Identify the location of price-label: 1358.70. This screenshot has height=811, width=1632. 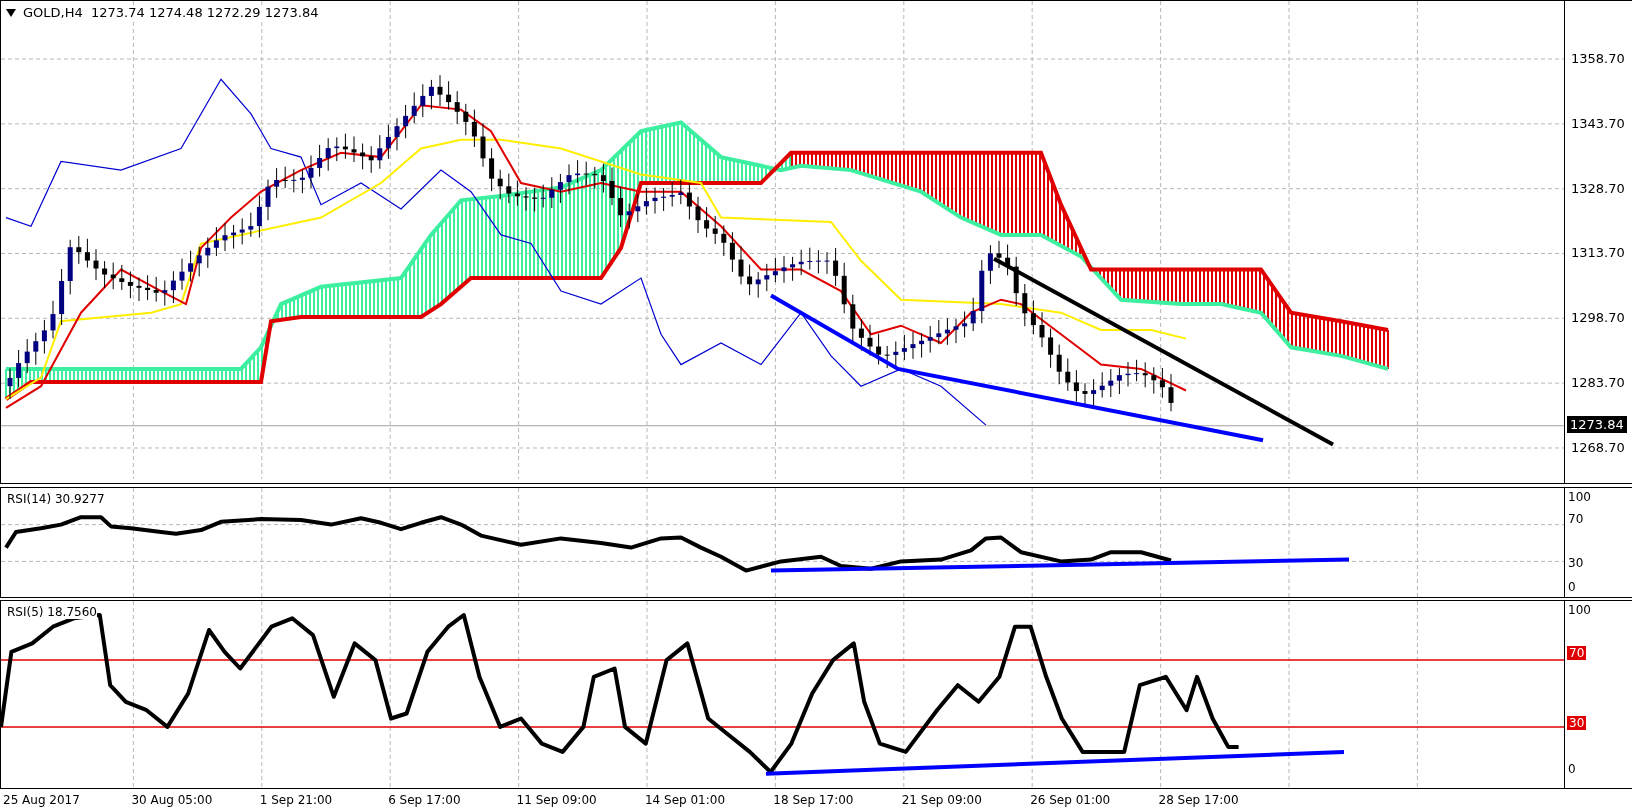
(1597, 59).